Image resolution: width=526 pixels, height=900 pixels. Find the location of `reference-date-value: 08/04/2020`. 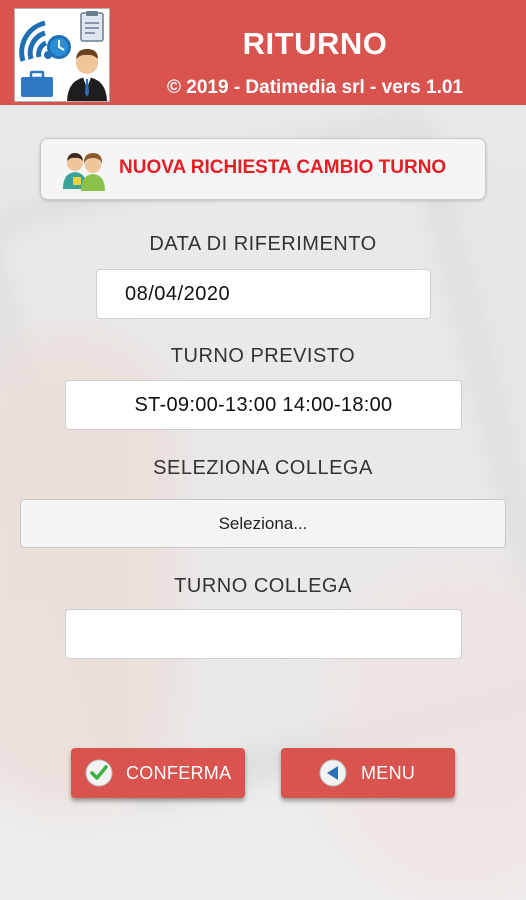

reference-date-value: 08/04/2020 is located at coordinates (178, 293).